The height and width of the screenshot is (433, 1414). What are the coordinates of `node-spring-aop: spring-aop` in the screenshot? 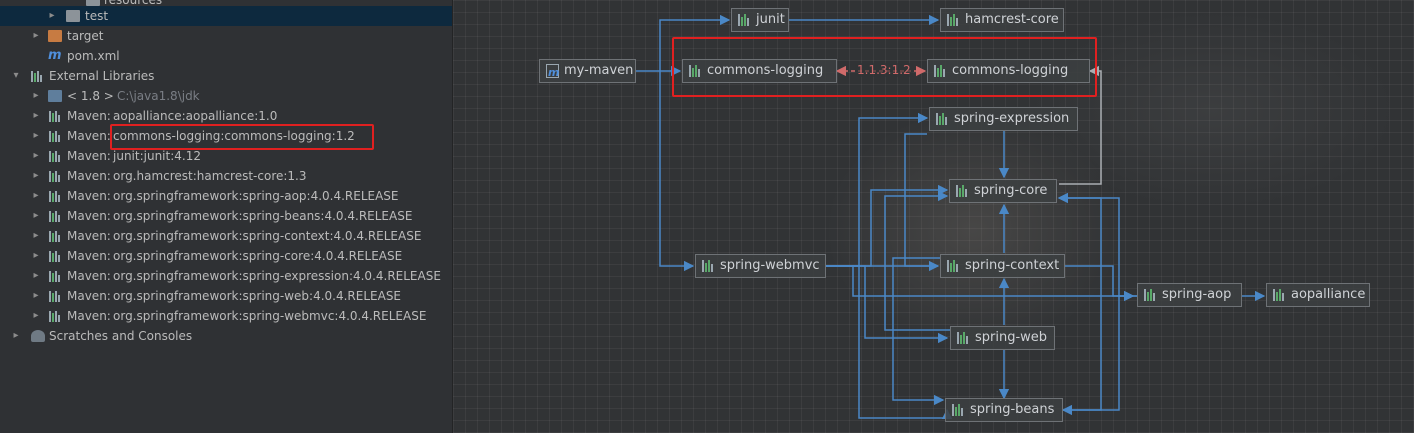 It's located at (1189, 295).